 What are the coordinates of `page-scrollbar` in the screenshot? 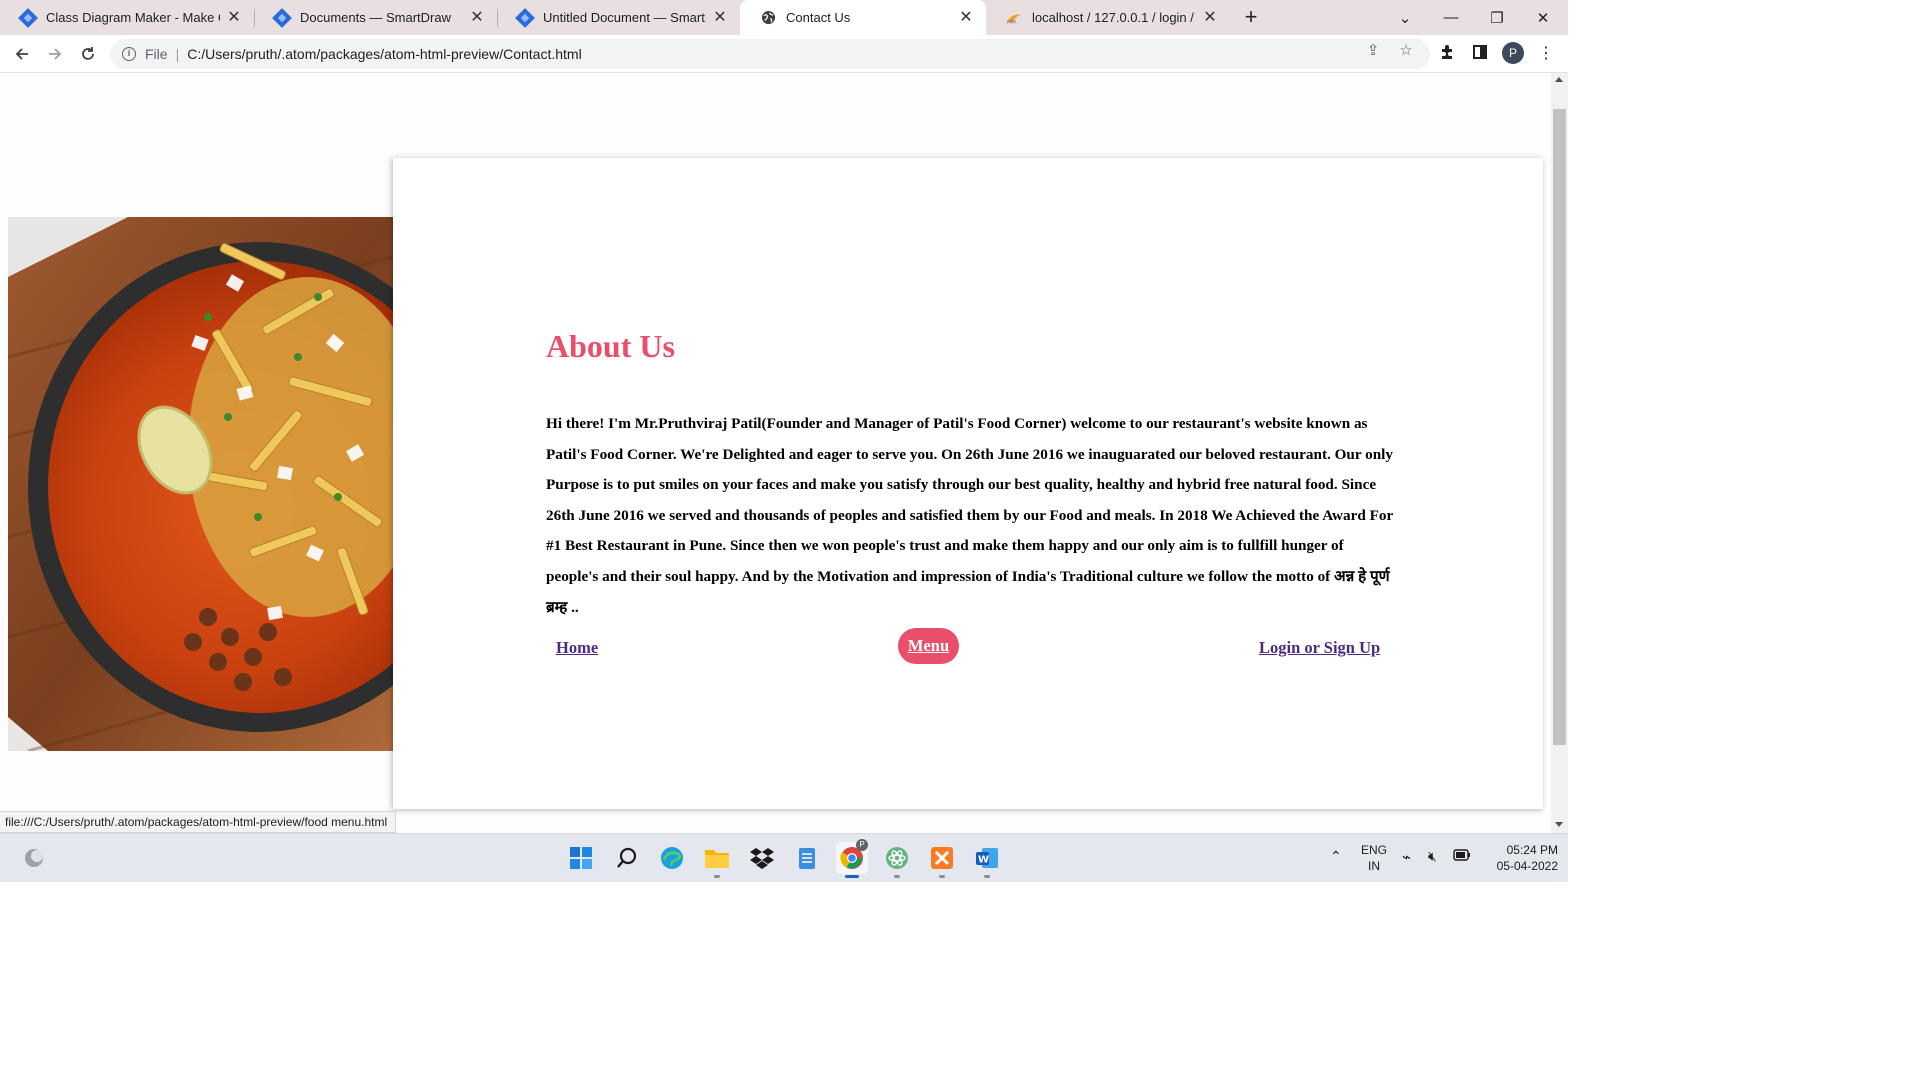 It's located at (1559, 453).